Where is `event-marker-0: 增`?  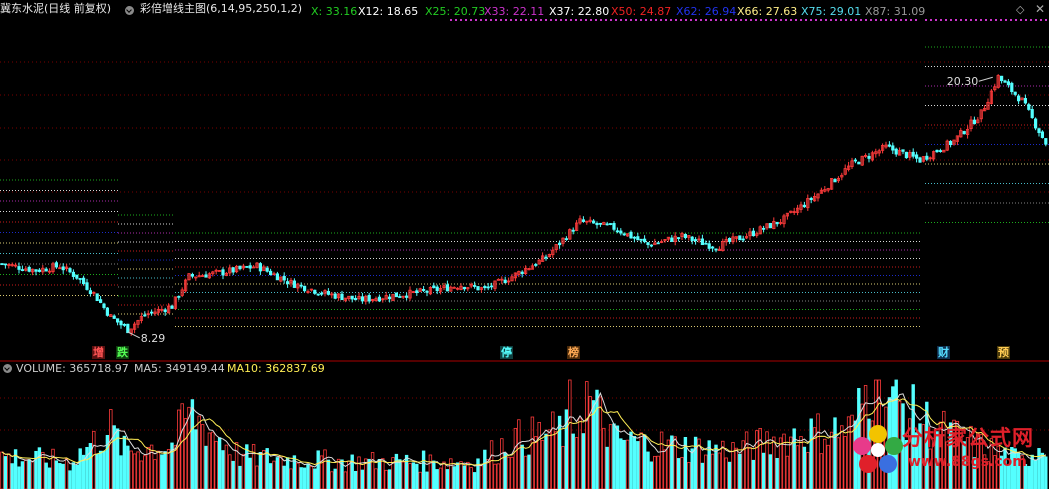 event-marker-0: 增 is located at coordinates (98, 352).